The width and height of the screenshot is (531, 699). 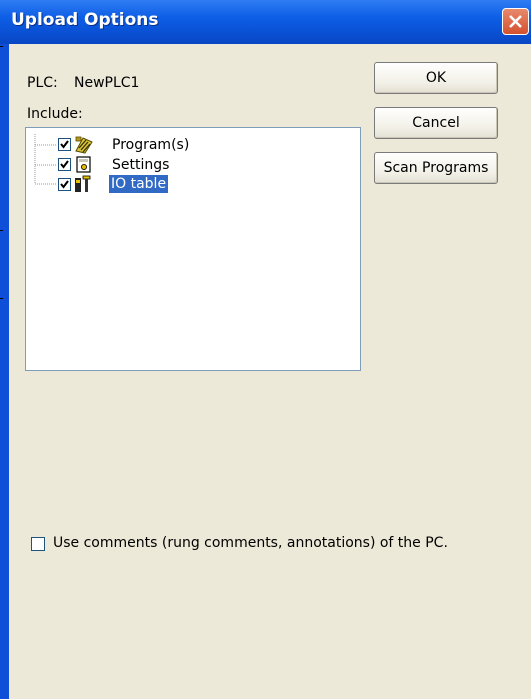 What do you see at coordinates (42, 83) in the screenshot?
I see `plc-label: PLC:` at bounding box center [42, 83].